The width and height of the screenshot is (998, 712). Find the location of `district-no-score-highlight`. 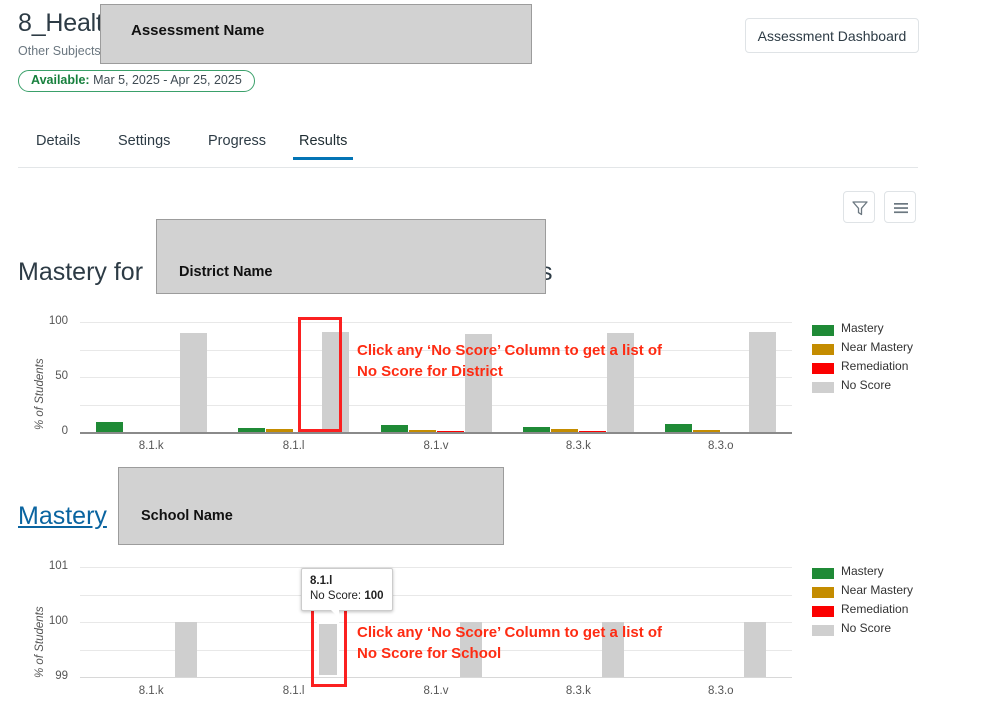

district-no-score-highlight is located at coordinates (320, 374).